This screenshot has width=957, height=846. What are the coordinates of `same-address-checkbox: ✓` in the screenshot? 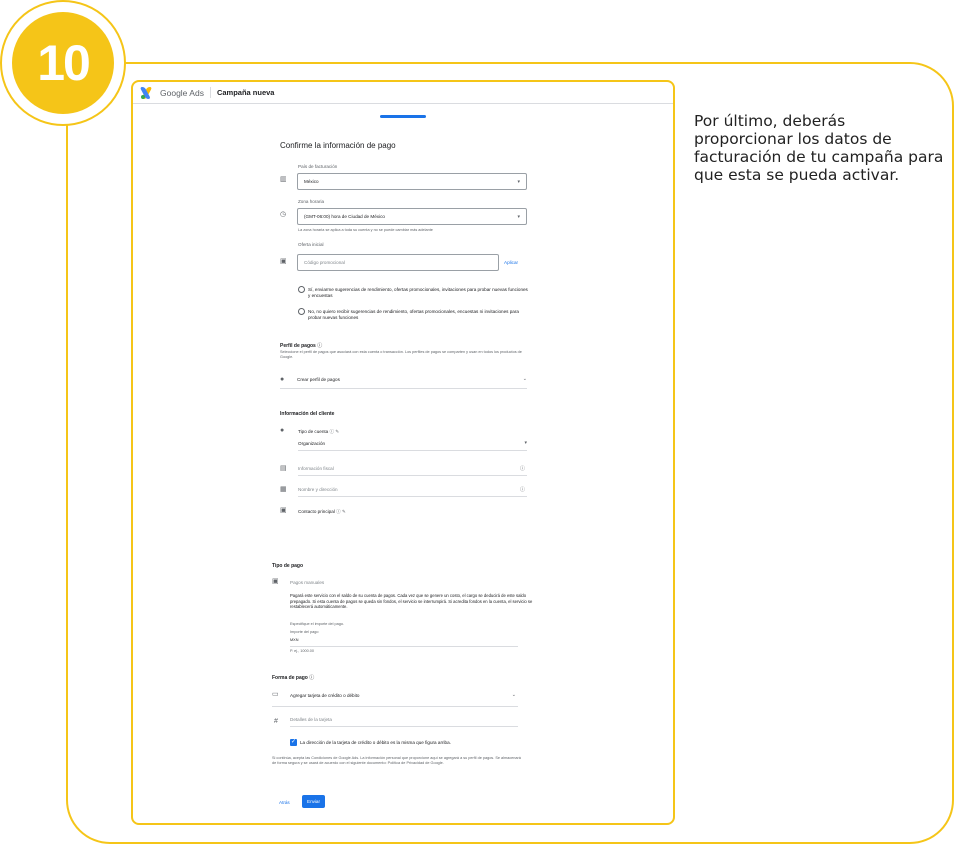 It's located at (293, 742).